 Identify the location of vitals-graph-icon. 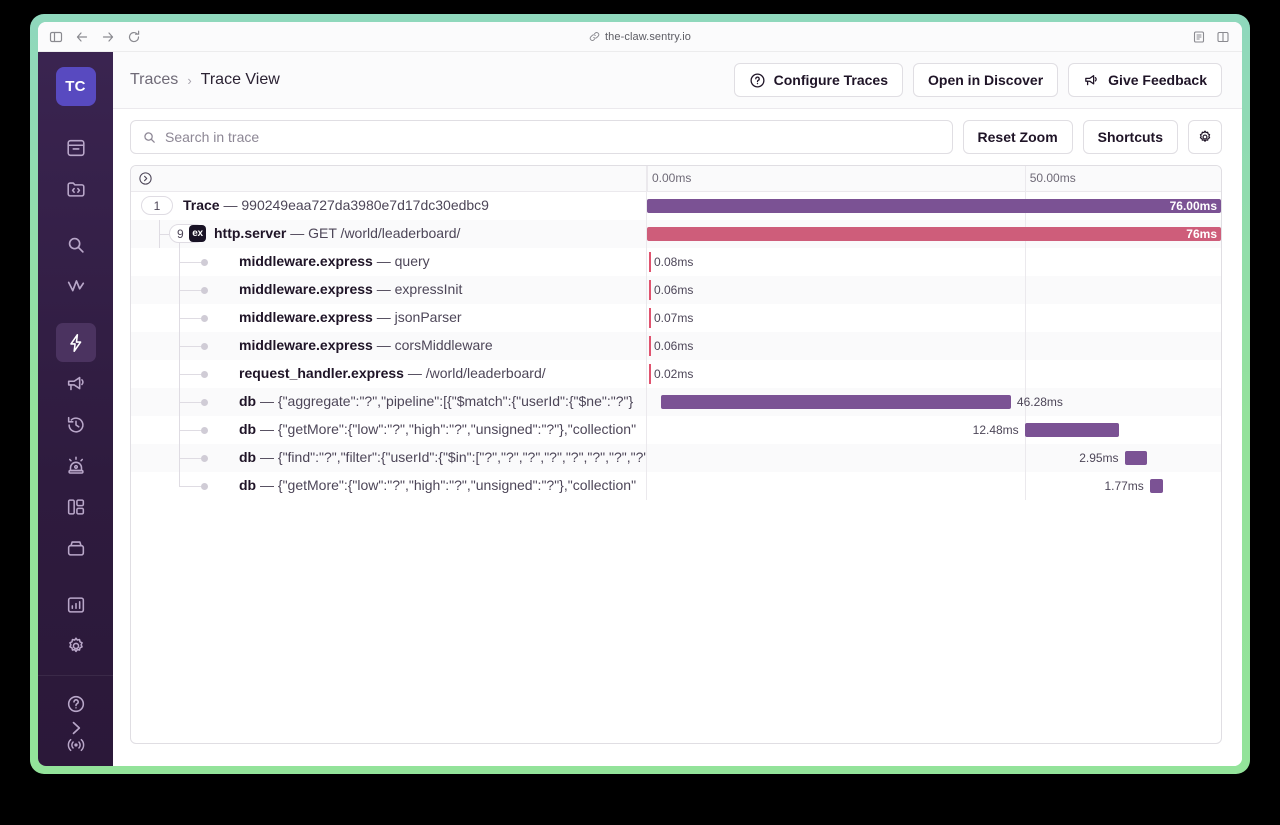
(76, 286).